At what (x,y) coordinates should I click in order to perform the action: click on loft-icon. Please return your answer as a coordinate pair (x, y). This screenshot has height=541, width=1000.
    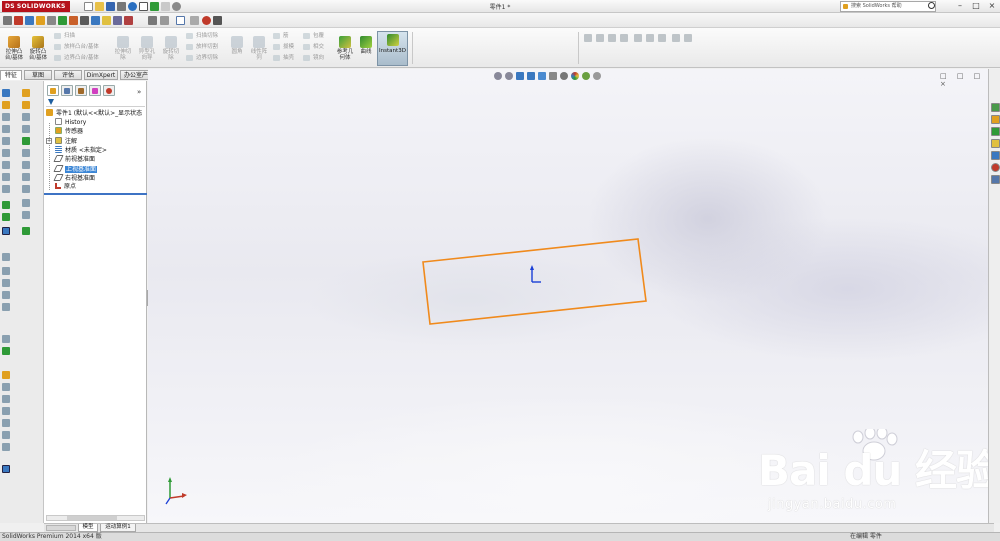
    Looking at the image, I should click on (26, 129).